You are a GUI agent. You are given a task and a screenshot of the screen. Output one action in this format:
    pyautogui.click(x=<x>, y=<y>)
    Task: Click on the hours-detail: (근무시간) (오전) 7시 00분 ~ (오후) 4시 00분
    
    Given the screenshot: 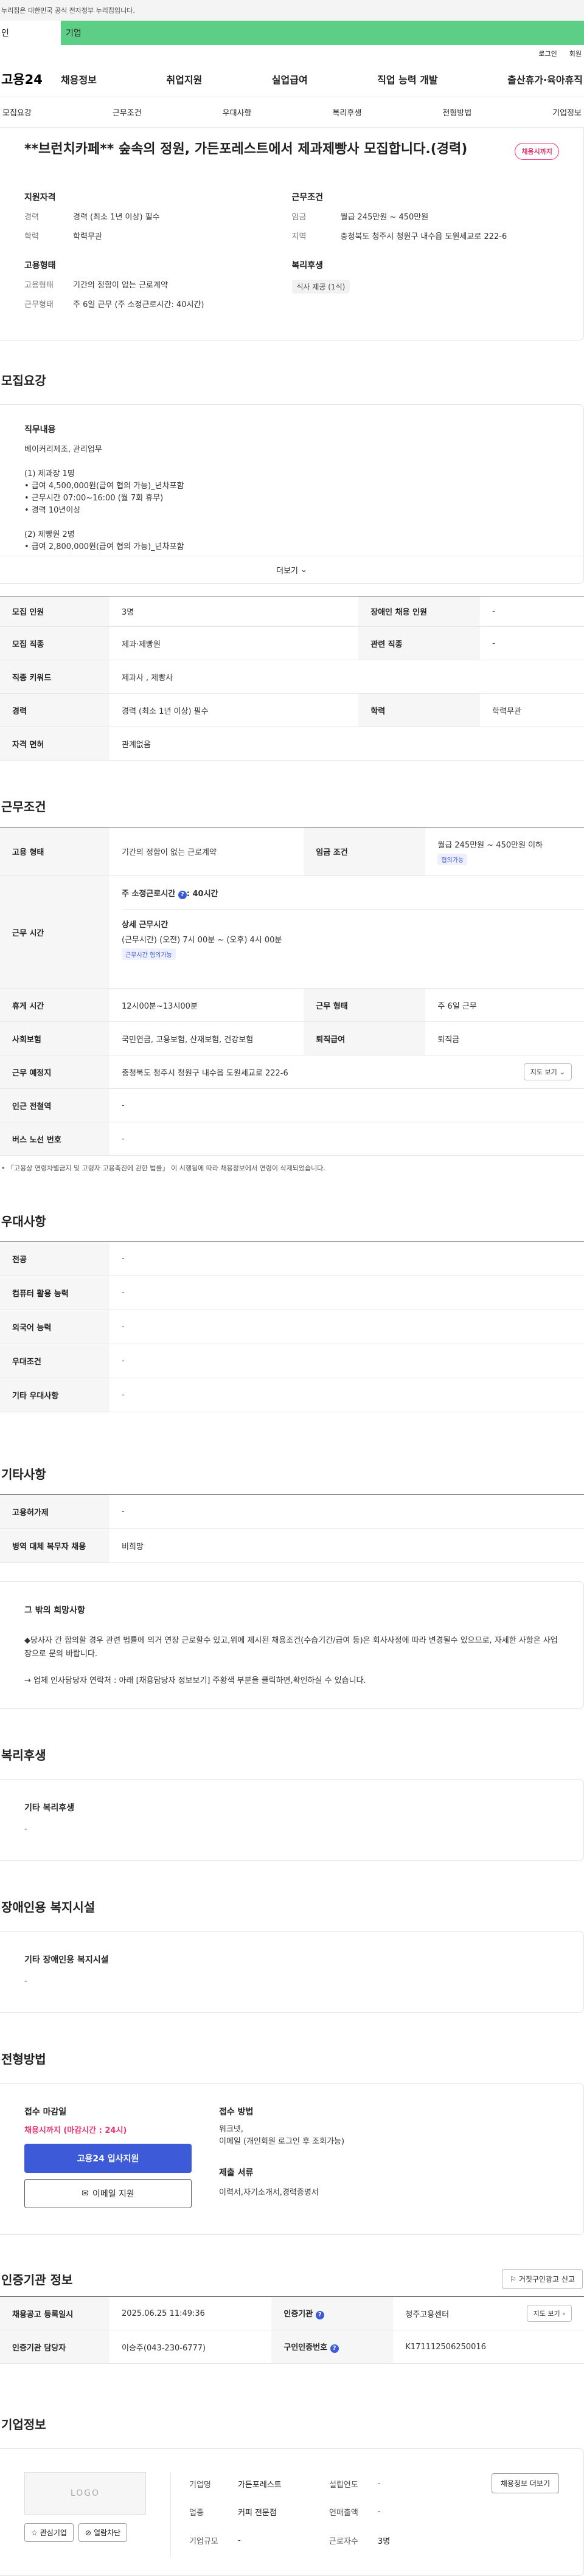 What is the action you would take?
    pyautogui.click(x=202, y=941)
    